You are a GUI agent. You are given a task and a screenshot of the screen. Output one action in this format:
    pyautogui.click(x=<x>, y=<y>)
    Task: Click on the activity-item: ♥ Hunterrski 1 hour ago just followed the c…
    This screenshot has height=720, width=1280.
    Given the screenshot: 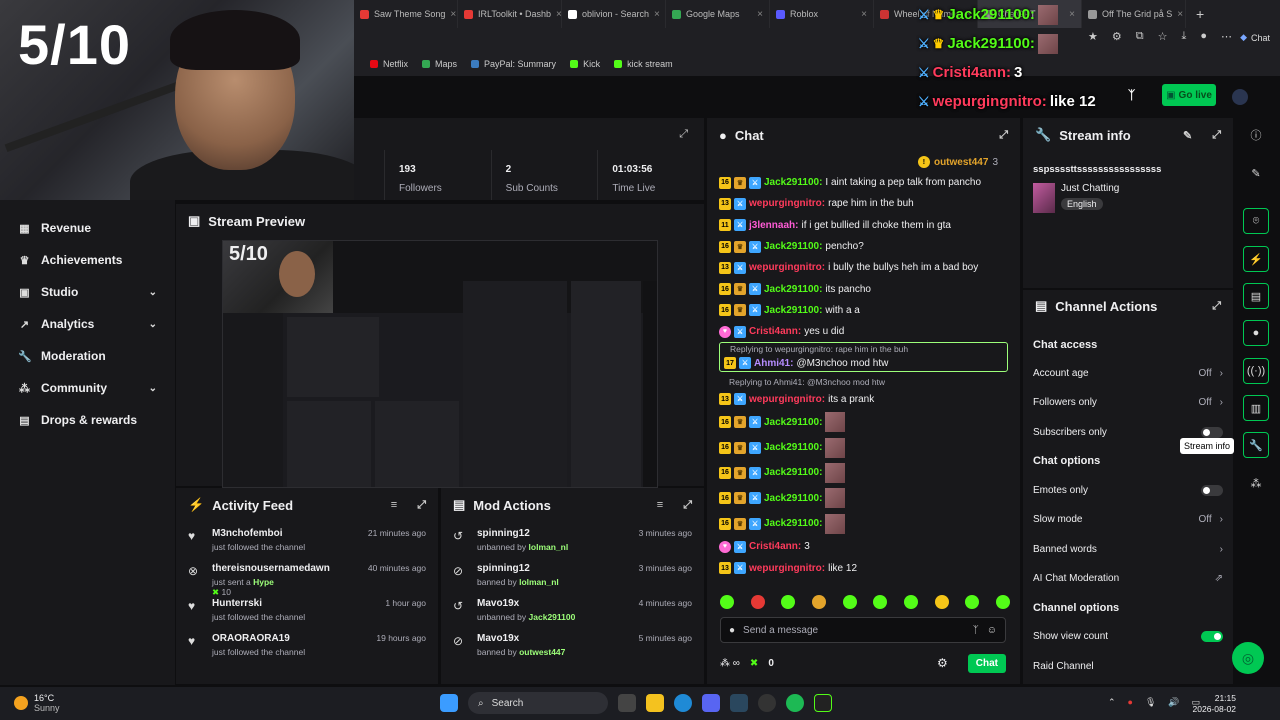 What is the action you would take?
    pyautogui.click(x=307, y=609)
    